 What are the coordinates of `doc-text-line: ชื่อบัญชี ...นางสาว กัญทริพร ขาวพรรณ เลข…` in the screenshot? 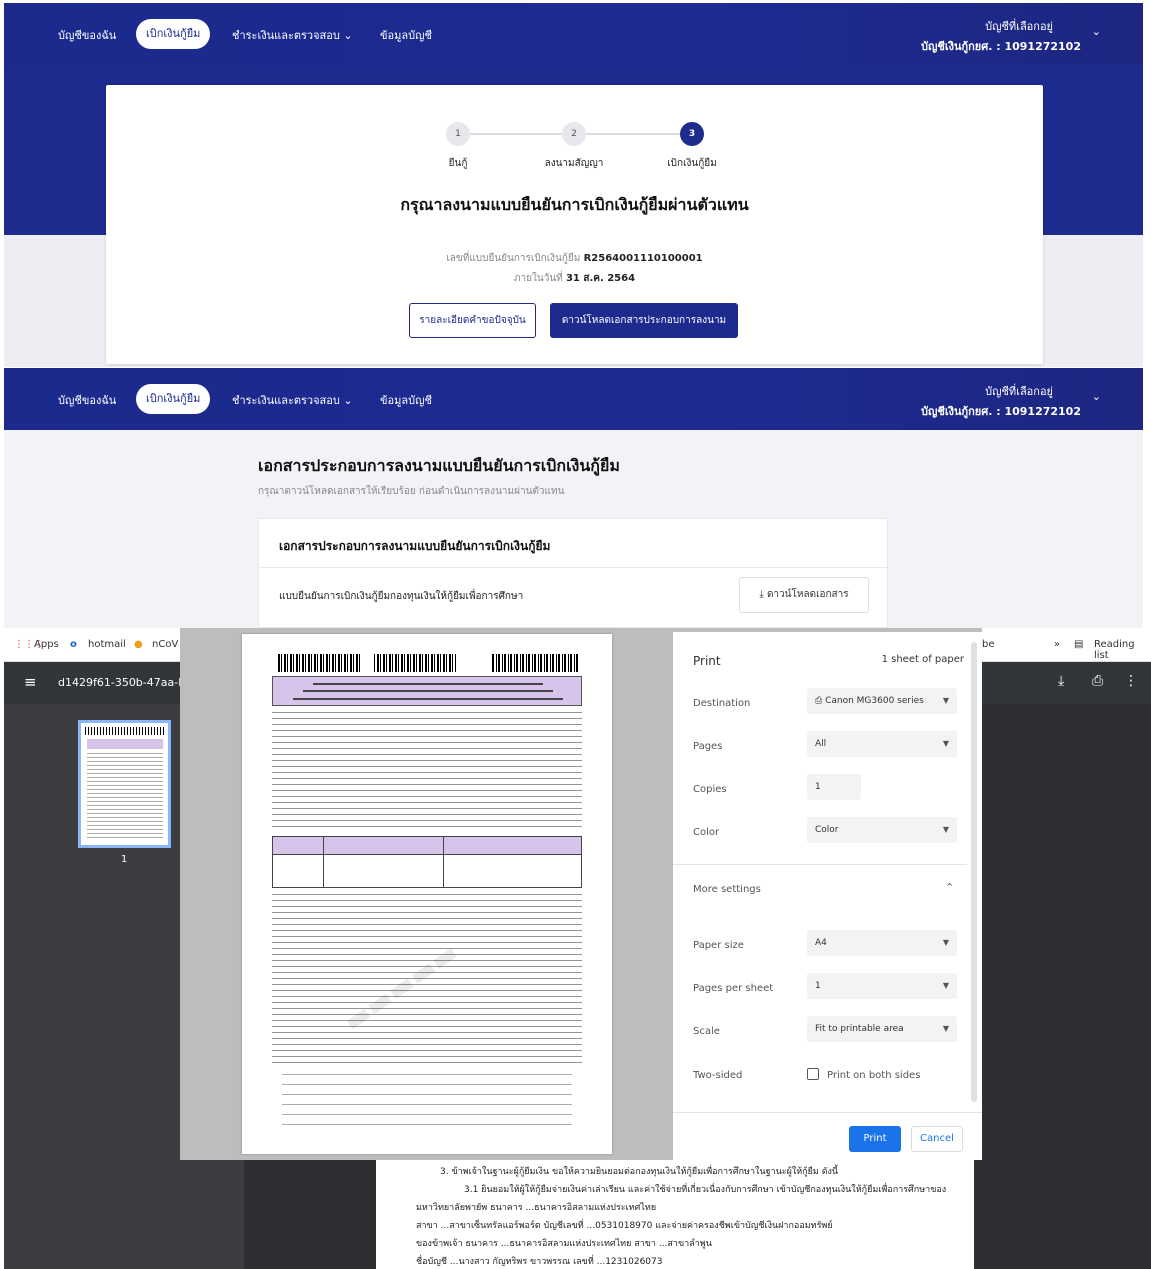 It's located at (539, 1262).